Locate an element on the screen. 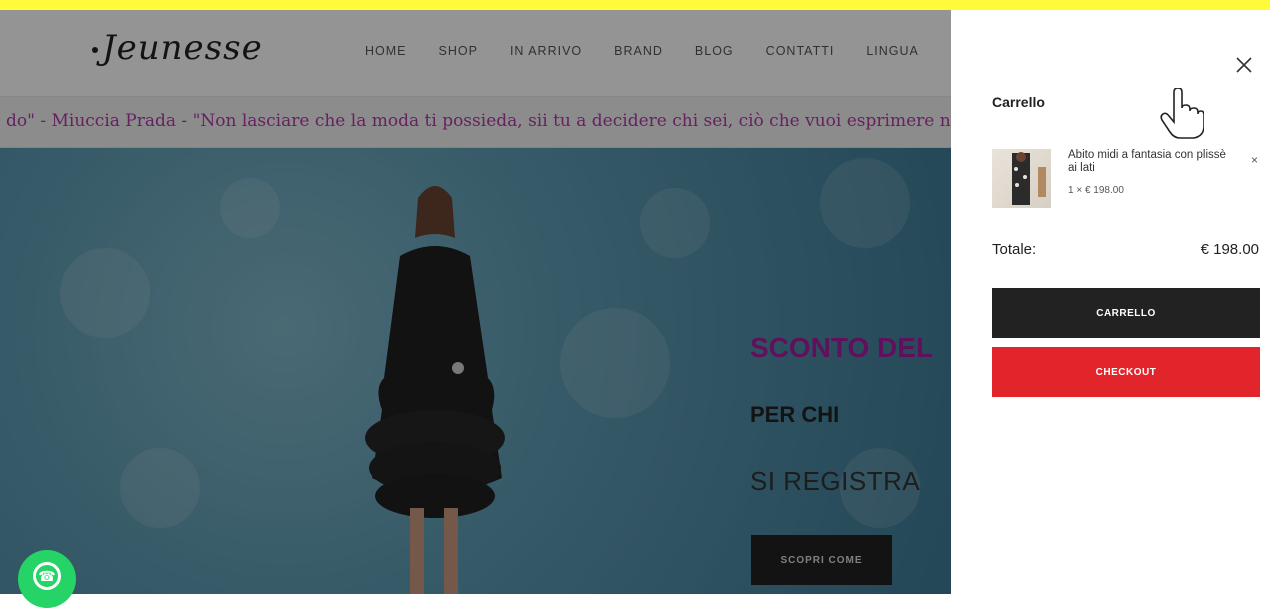  total-label: Totale: is located at coordinates (1014, 249).